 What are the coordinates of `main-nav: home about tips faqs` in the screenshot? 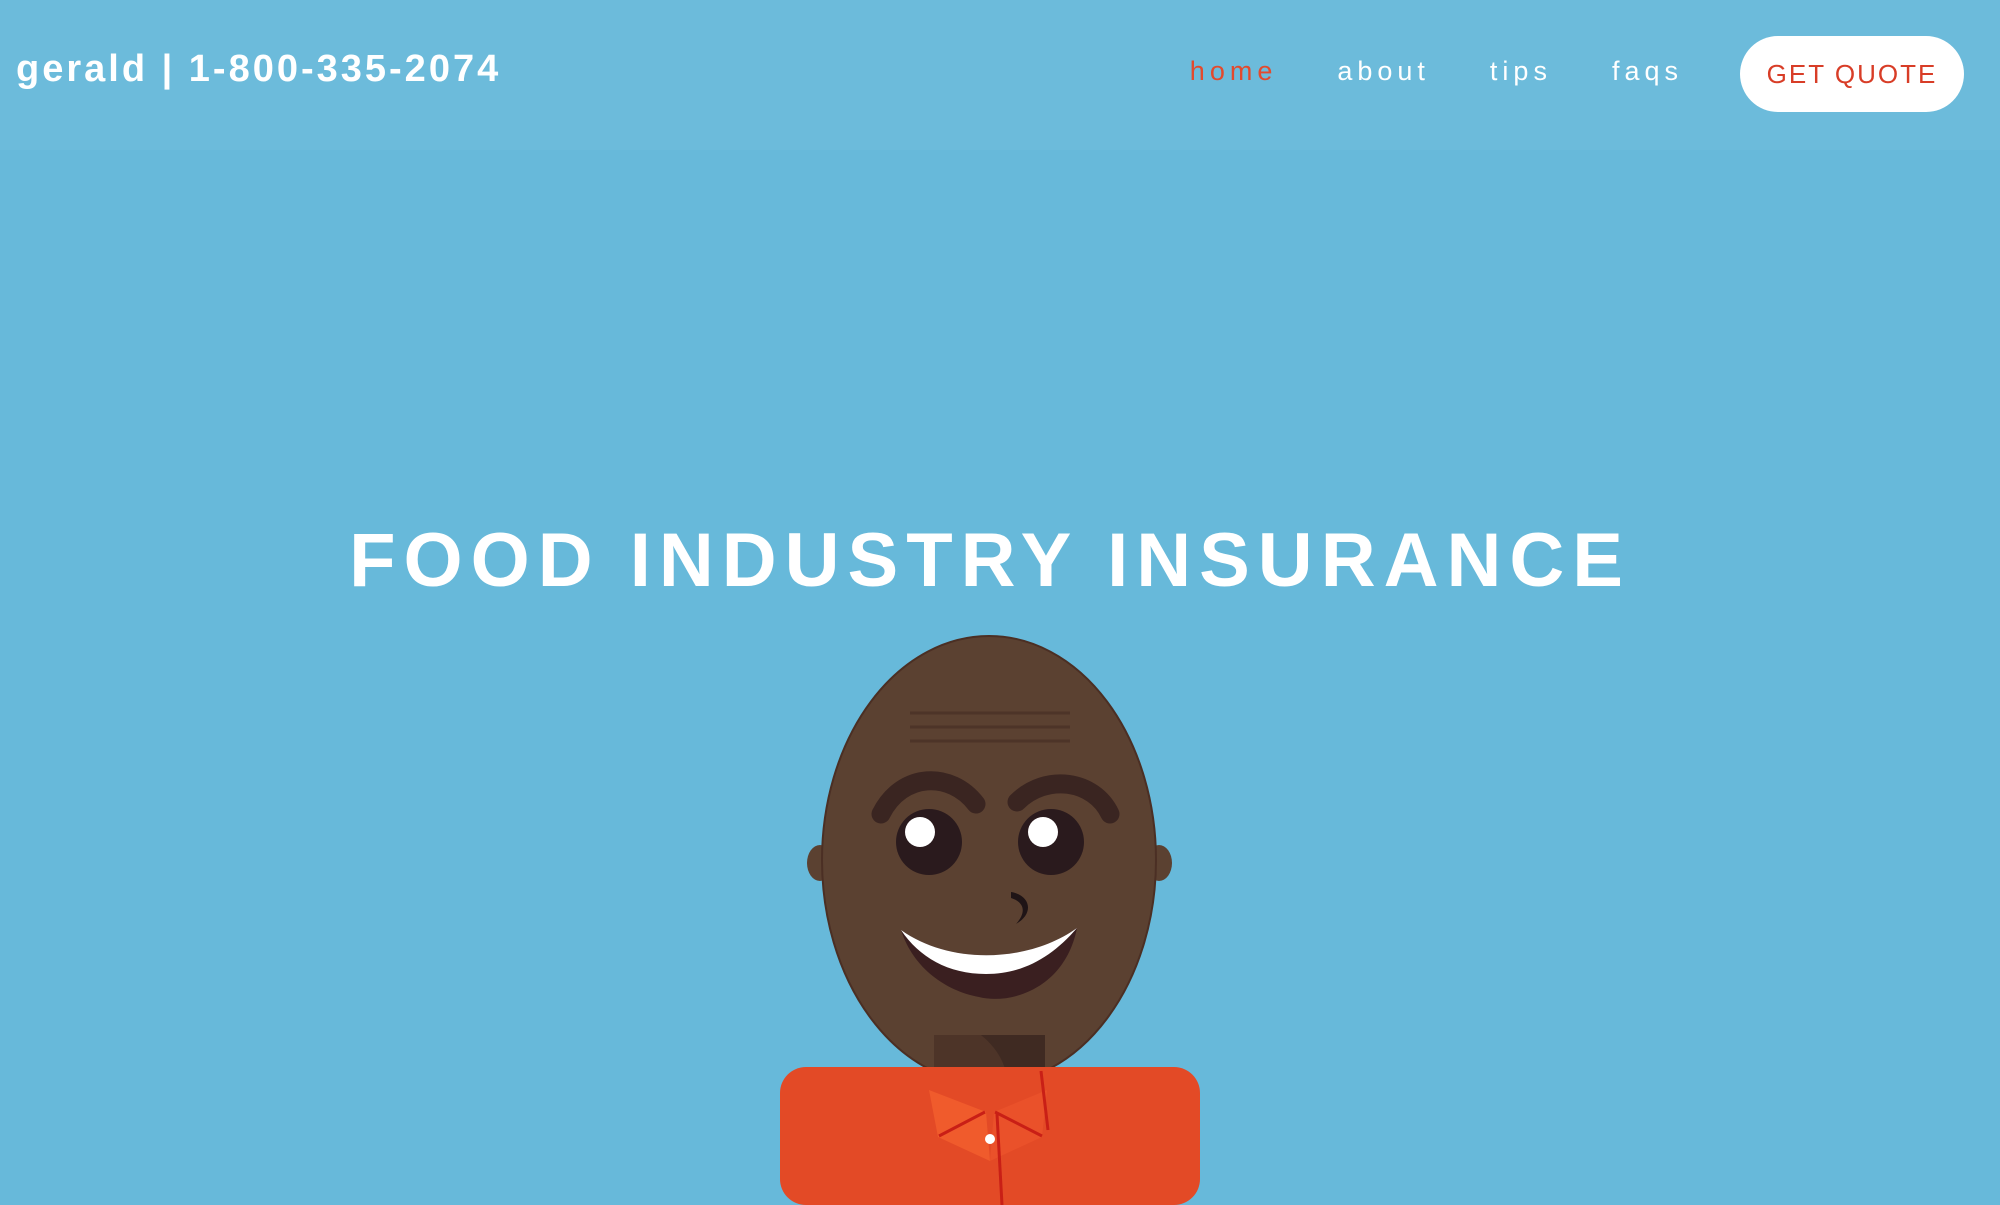 It's located at (1436, 71).